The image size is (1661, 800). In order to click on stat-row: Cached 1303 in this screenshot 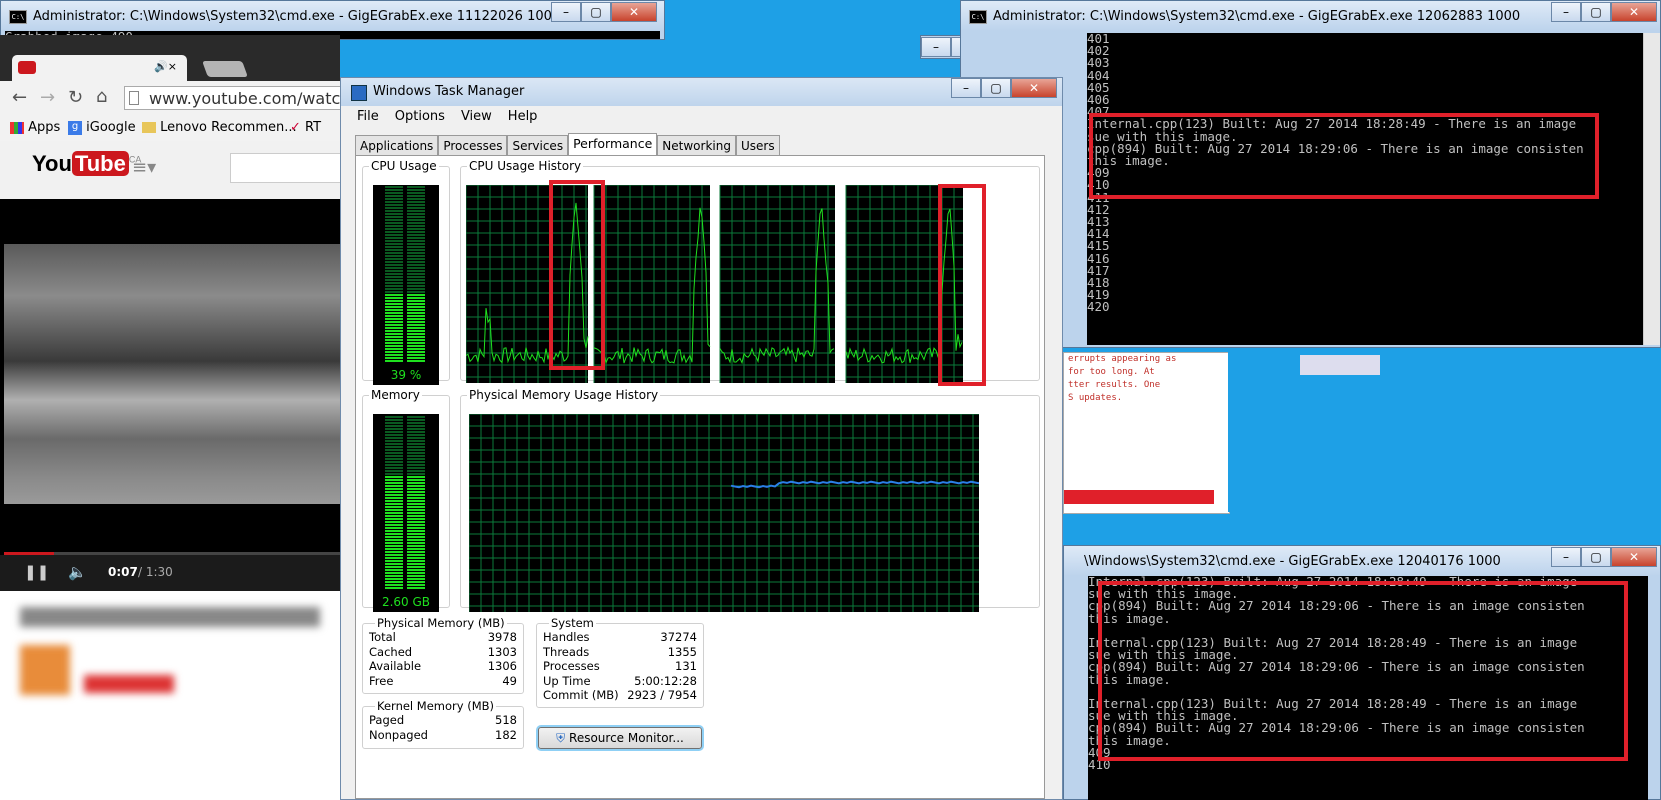, I will do `click(443, 652)`.